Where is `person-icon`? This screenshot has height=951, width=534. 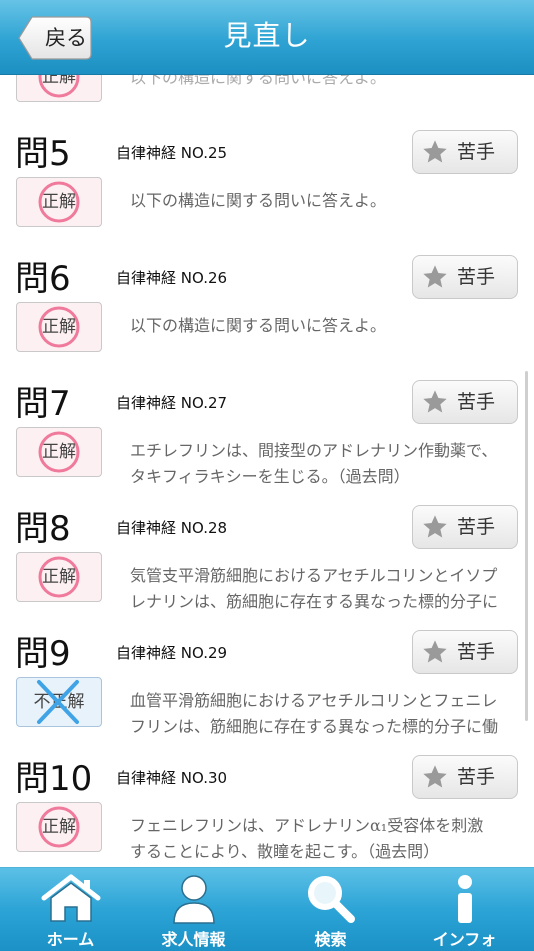
person-icon is located at coordinates (193, 899).